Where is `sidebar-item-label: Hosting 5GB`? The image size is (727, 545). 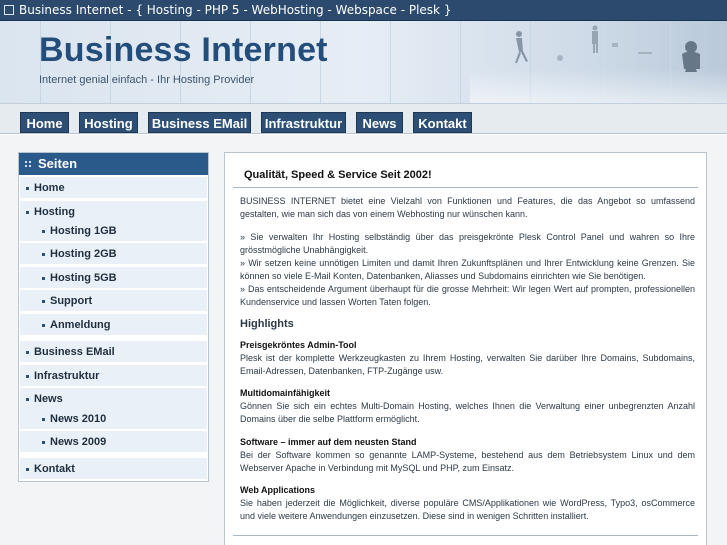 sidebar-item-label: Hosting 5GB is located at coordinates (83, 278).